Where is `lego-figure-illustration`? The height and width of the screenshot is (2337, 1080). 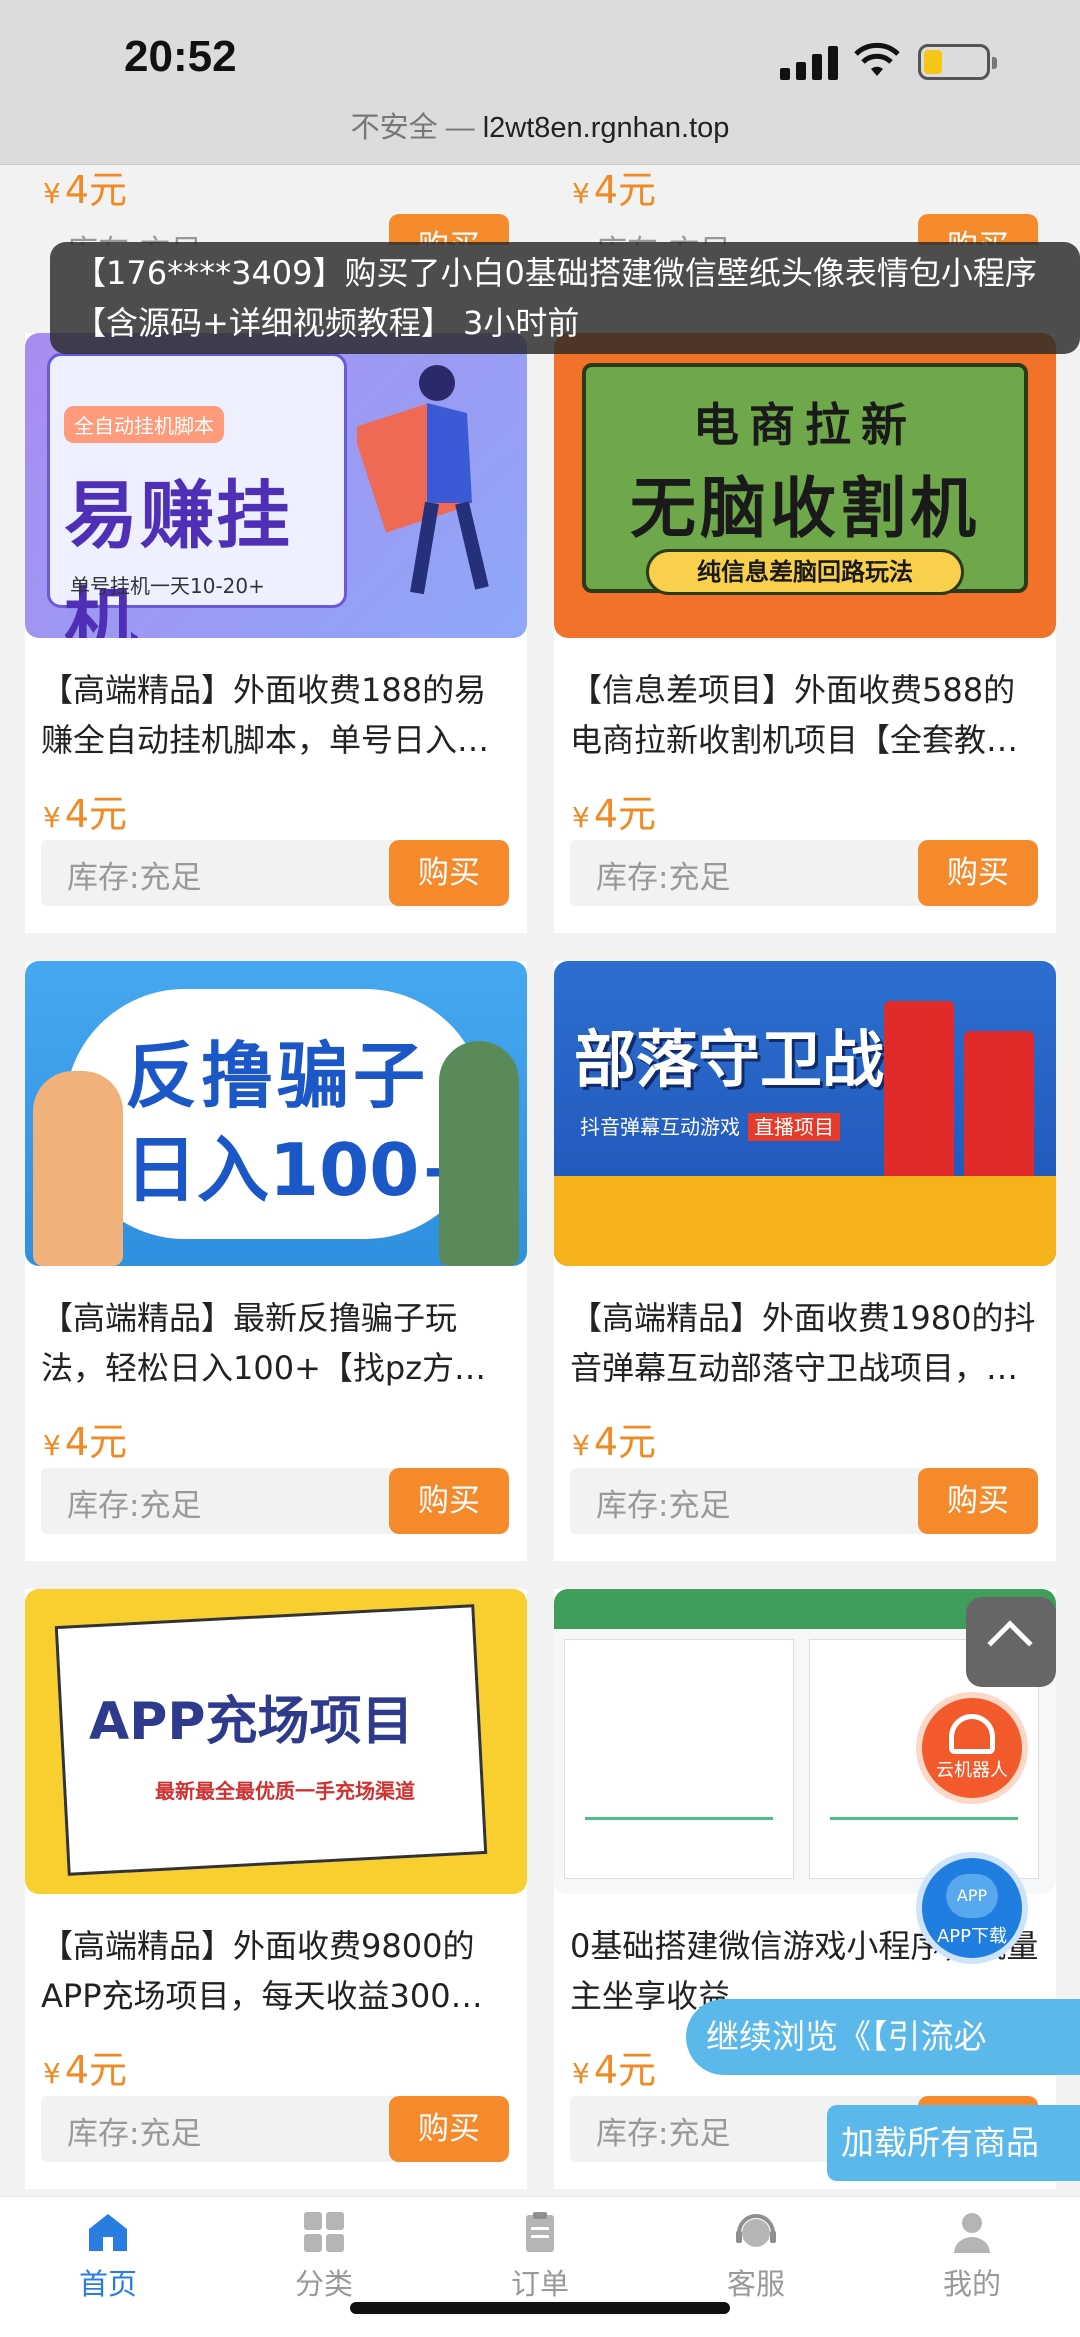 lego-figure-illustration is located at coordinates (919, 1101).